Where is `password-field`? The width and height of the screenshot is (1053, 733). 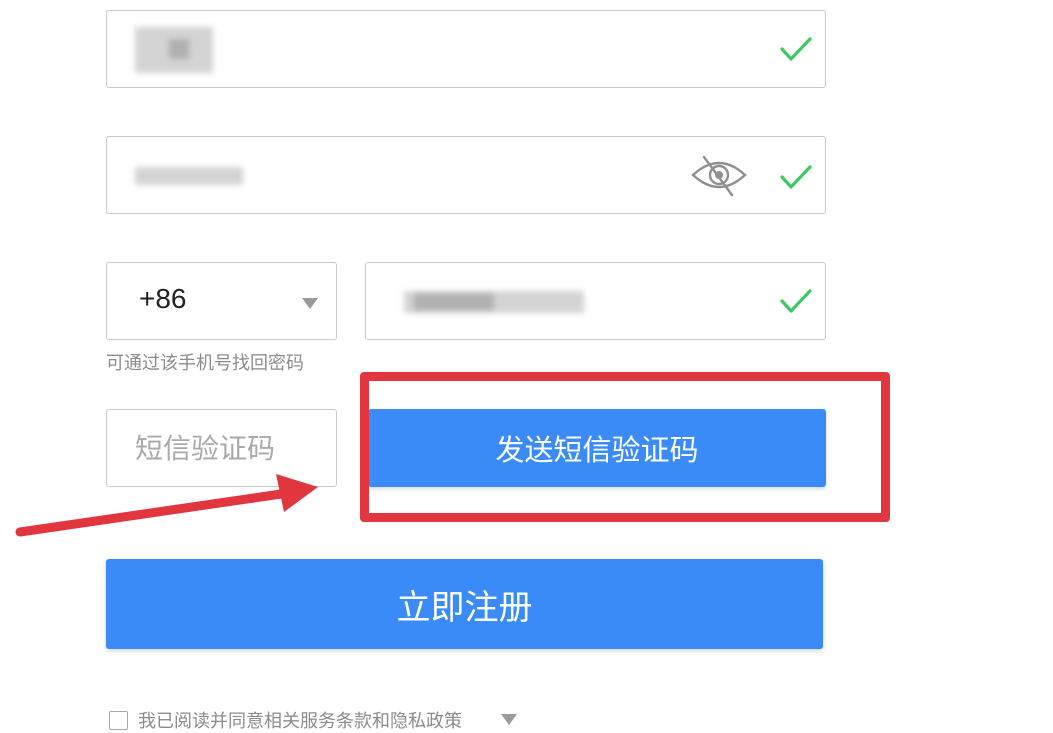
password-field is located at coordinates (466, 175).